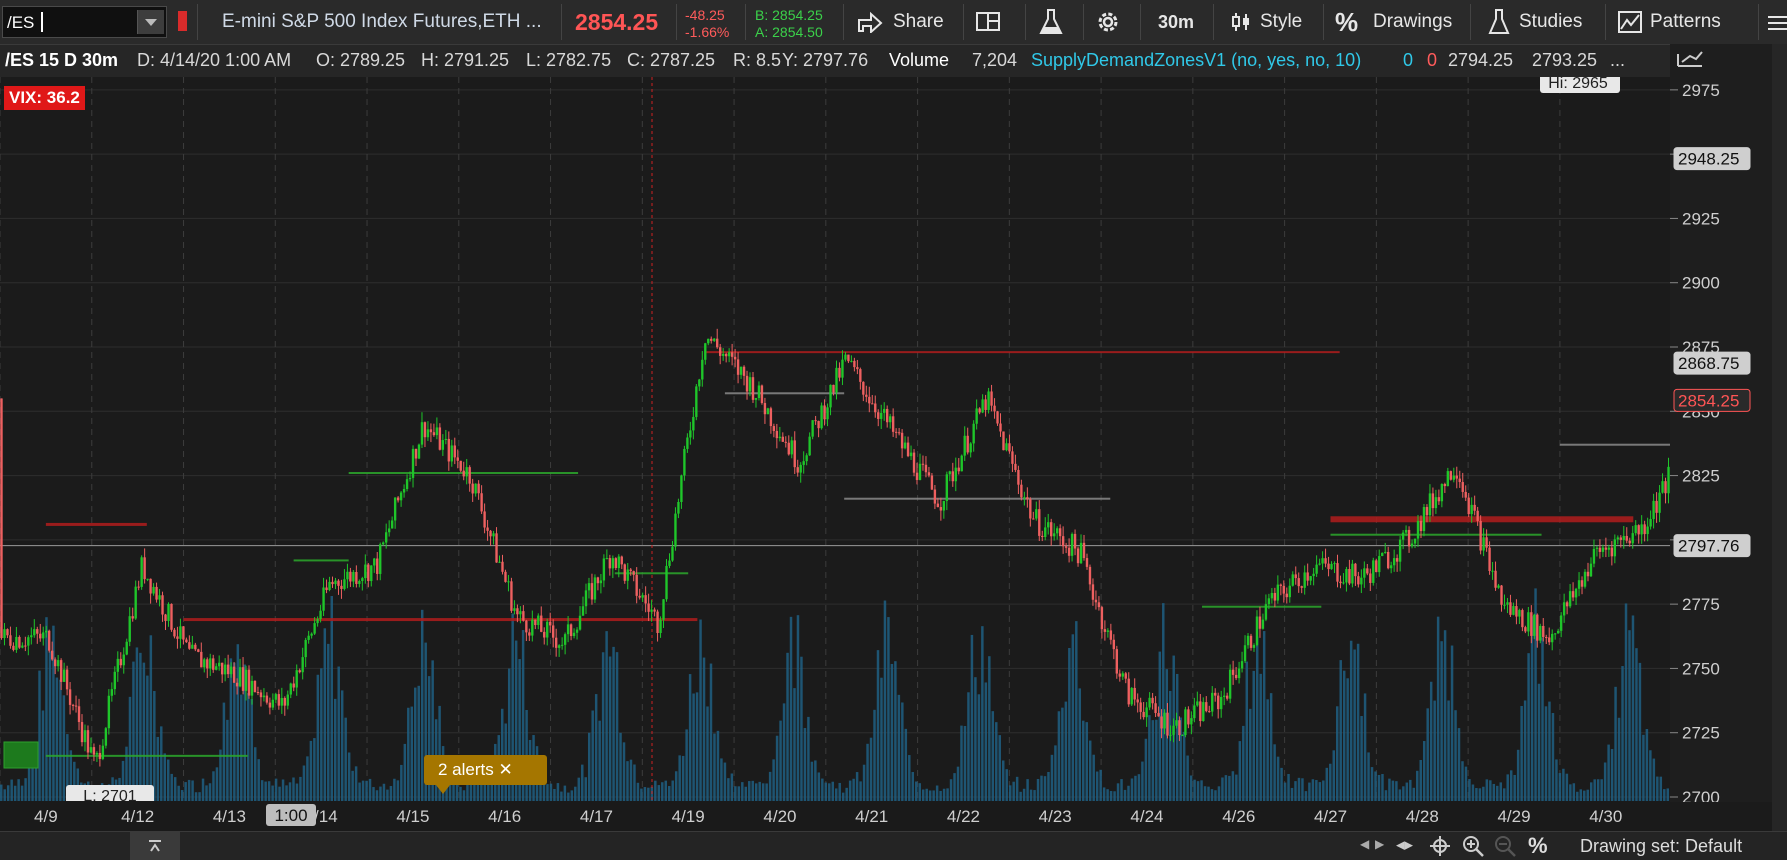  Describe the element at coordinates (1440, 846) in the screenshot. I see `crosshair-icon` at that location.